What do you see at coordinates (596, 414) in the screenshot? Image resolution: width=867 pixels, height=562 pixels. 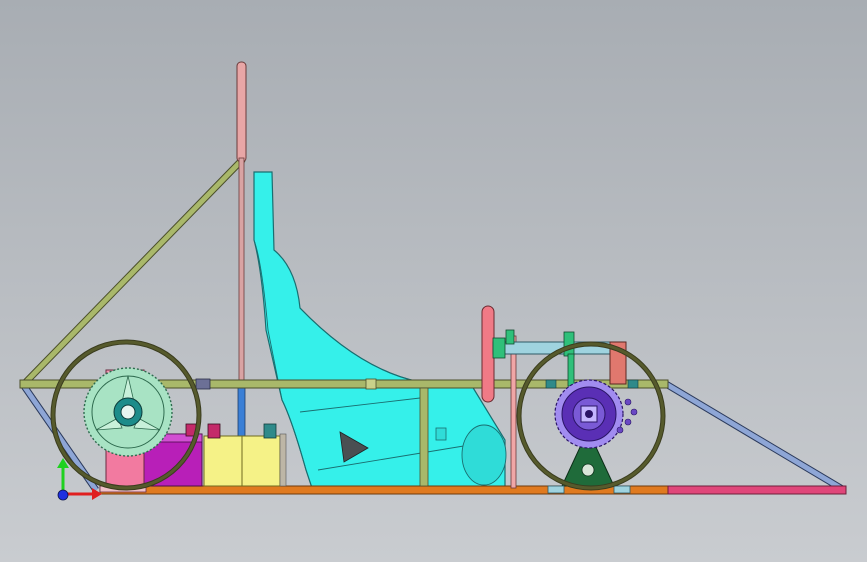 I see `rear-sprocket` at bounding box center [596, 414].